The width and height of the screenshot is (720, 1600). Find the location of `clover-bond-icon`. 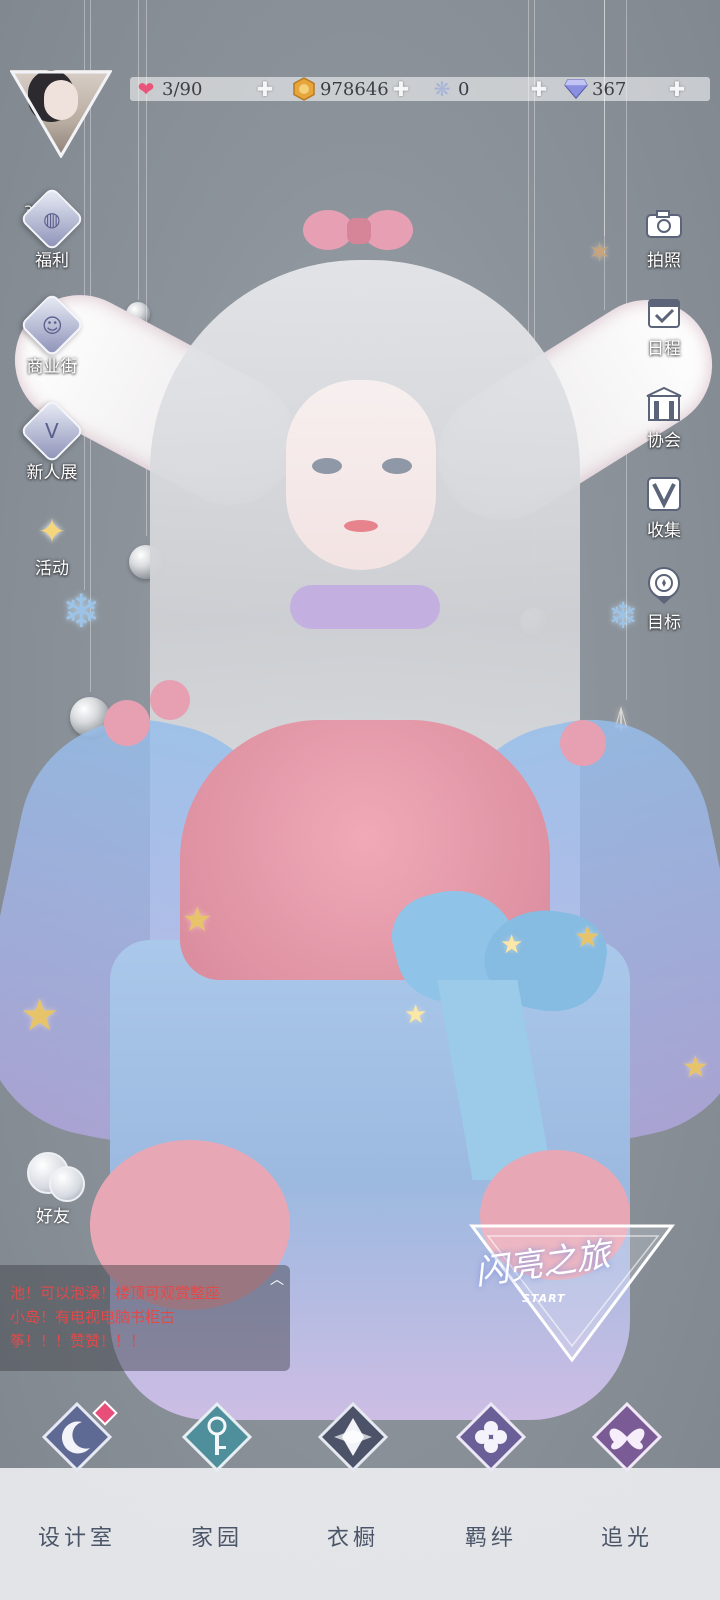

clover-bond-icon is located at coordinates (491, 1437).